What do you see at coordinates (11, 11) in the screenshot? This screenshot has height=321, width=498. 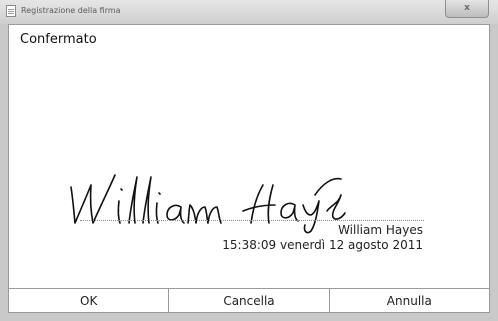 I see `document-icon` at bounding box center [11, 11].